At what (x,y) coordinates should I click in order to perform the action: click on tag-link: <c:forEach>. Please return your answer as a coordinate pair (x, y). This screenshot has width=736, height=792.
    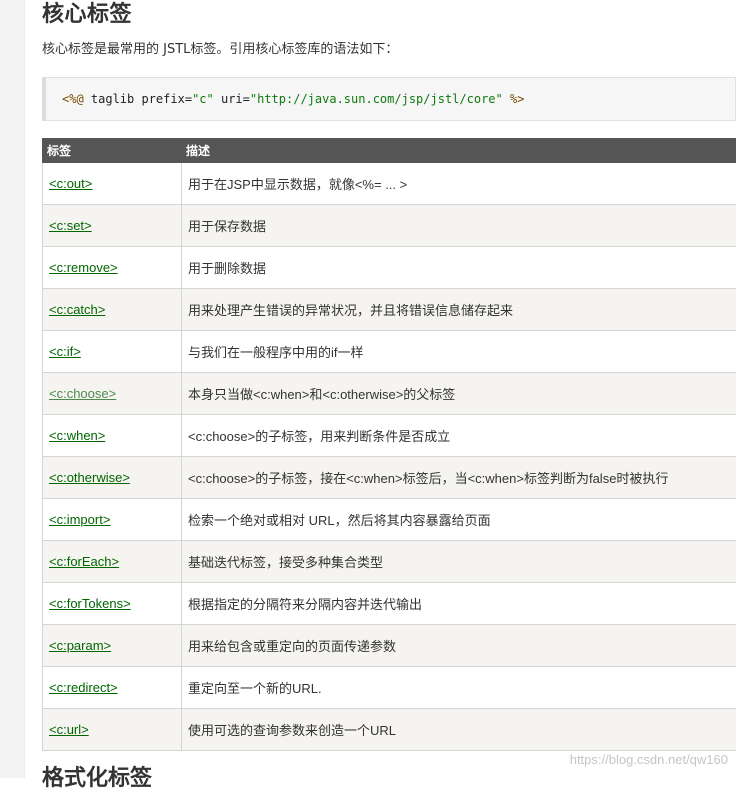
    Looking at the image, I should click on (84, 561).